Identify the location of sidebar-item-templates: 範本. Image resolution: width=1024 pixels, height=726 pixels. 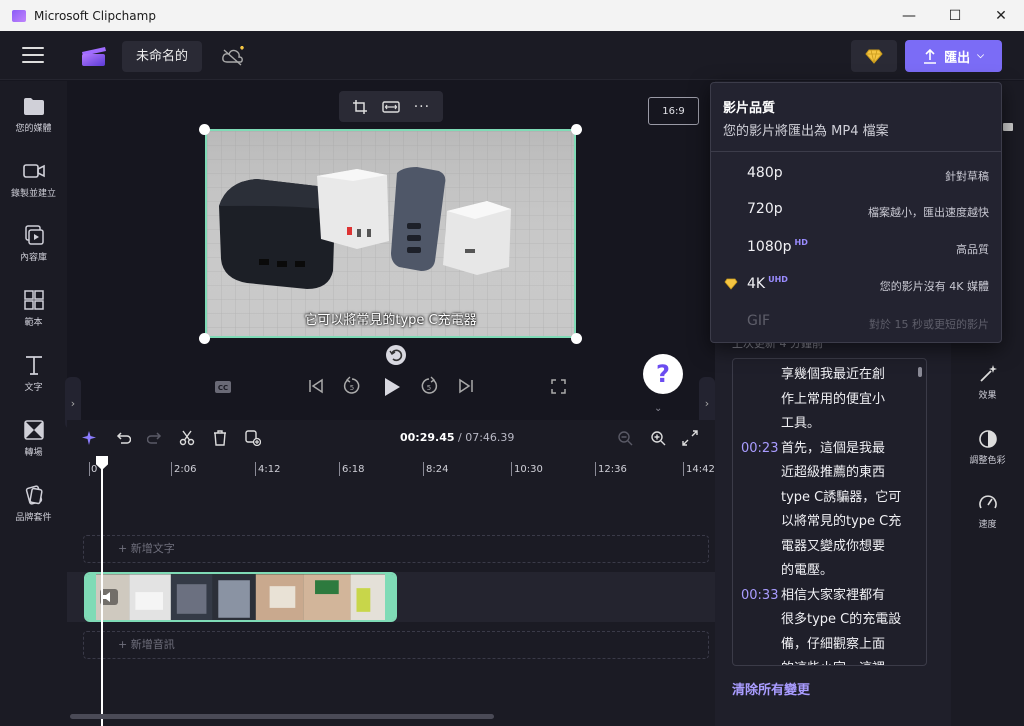
(33, 309).